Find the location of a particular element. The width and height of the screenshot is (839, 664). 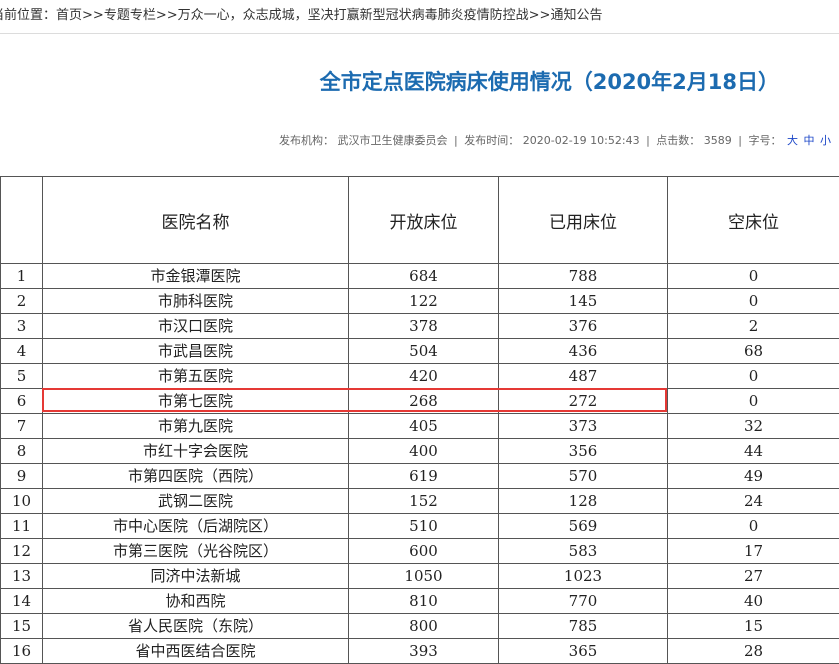

used-beds-cell: 373 is located at coordinates (583, 426).